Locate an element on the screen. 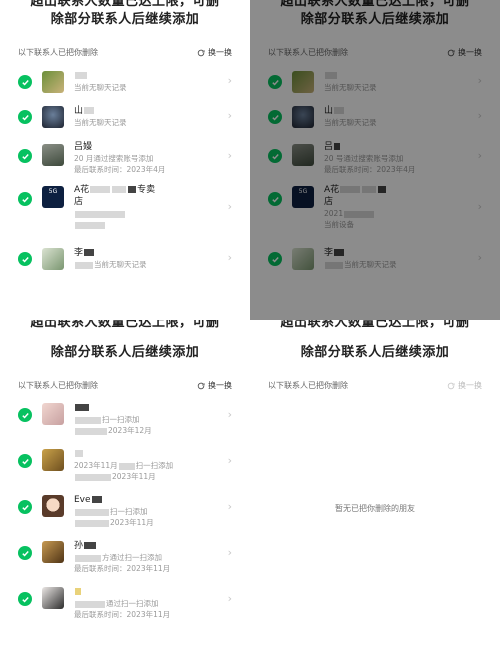 The width and height of the screenshot is (500, 667). contact-name: 山 is located at coordinates (145, 111).